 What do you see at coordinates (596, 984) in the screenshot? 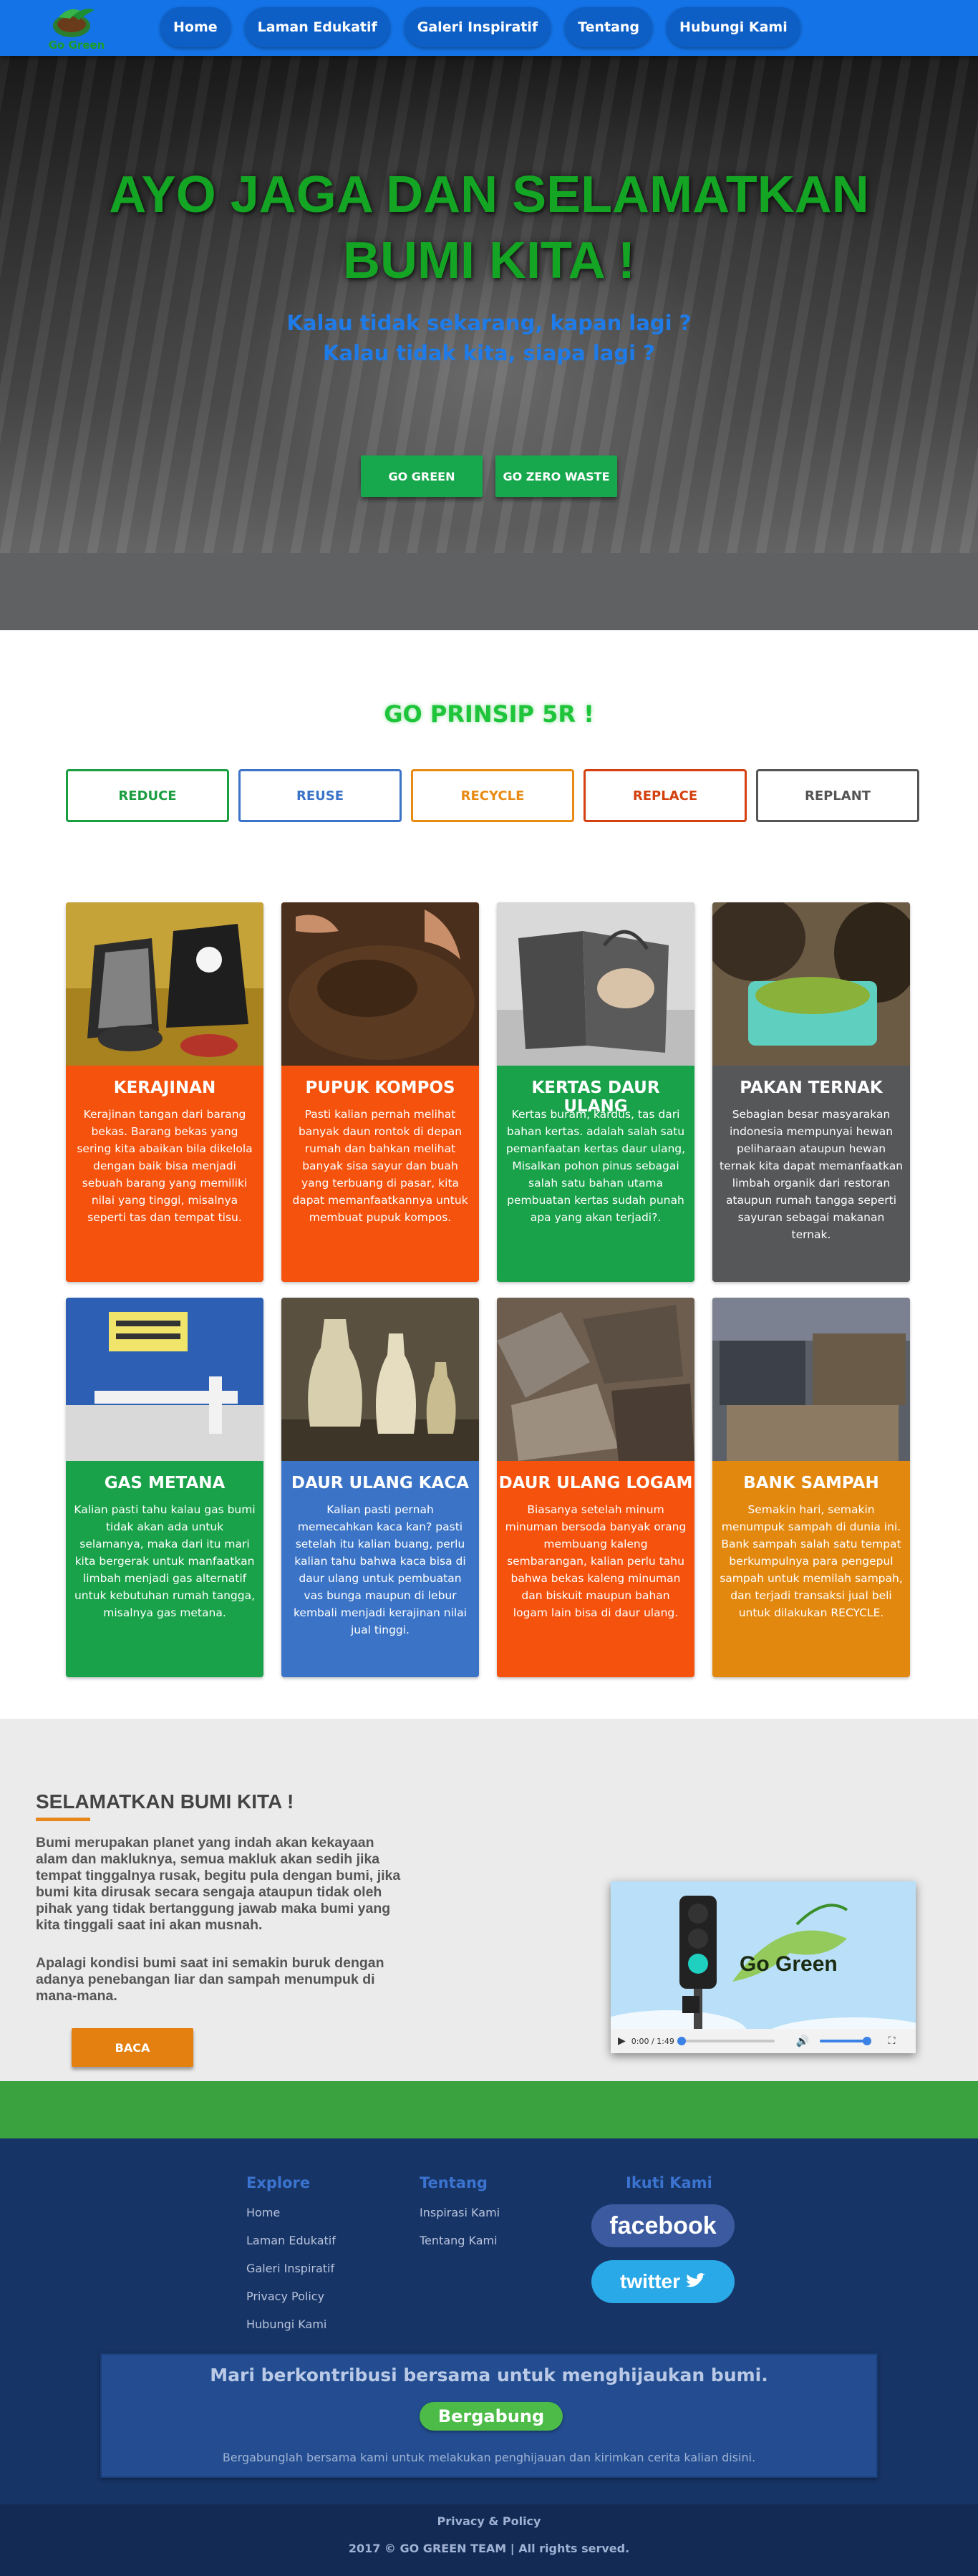
I see `paper-bag-image` at bounding box center [596, 984].